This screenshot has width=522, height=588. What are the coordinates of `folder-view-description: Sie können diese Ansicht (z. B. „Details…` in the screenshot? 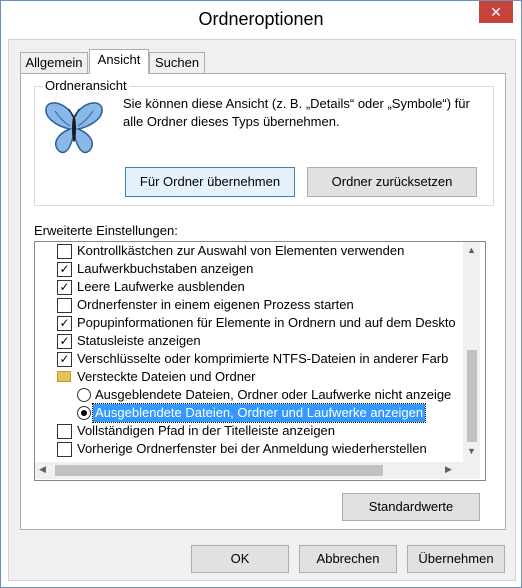 It's located at (296, 112).